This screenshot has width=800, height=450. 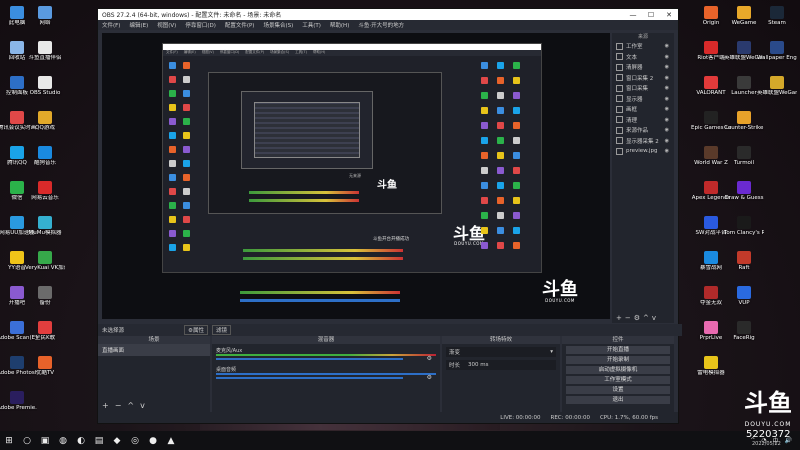 What do you see at coordinates (45, 19) in the screenshot?
I see `desktop-icon: 网络` at bounding box center [45, 19].